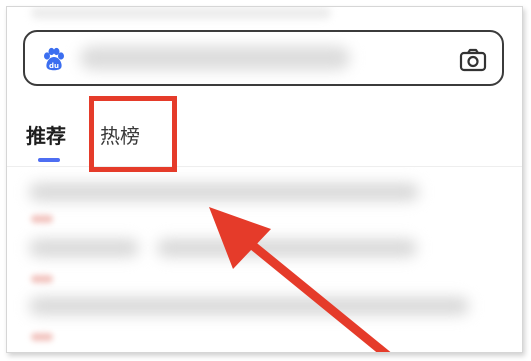 This screenshot has height=361, width=531. I want to click on search-input-blurred, so click(215, 58).